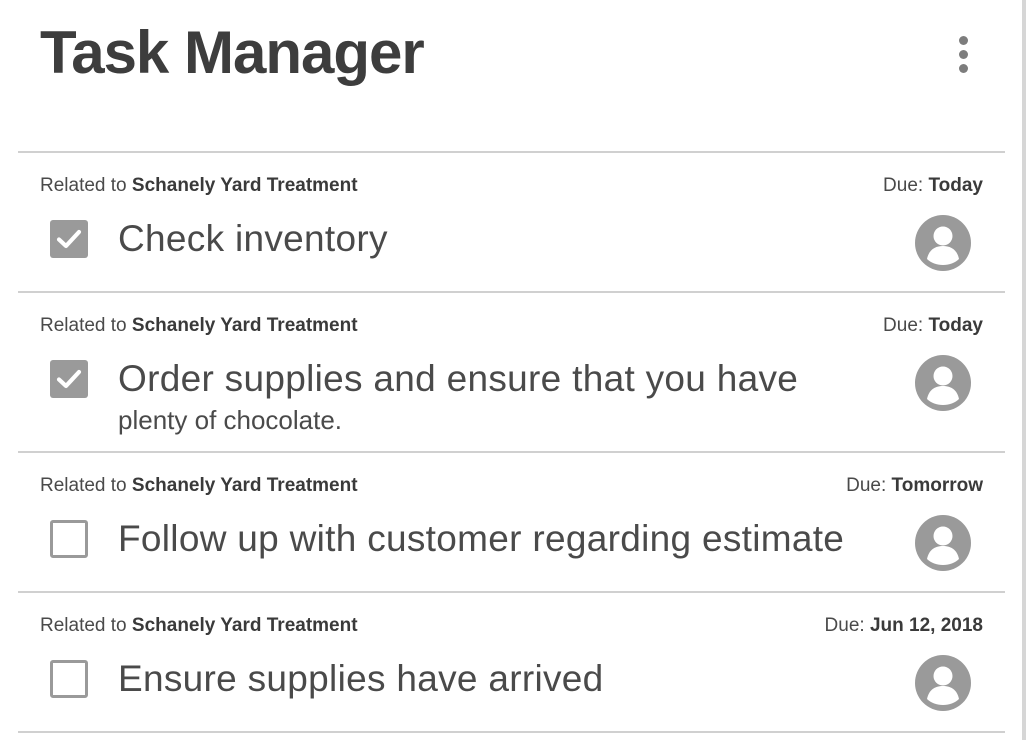 The height and width of the screenshot is (740, 1026). Describe the element at coordinates (468, 379) in the screenshot. I see `task-title: Order supplies and ensure that you have` at that location.